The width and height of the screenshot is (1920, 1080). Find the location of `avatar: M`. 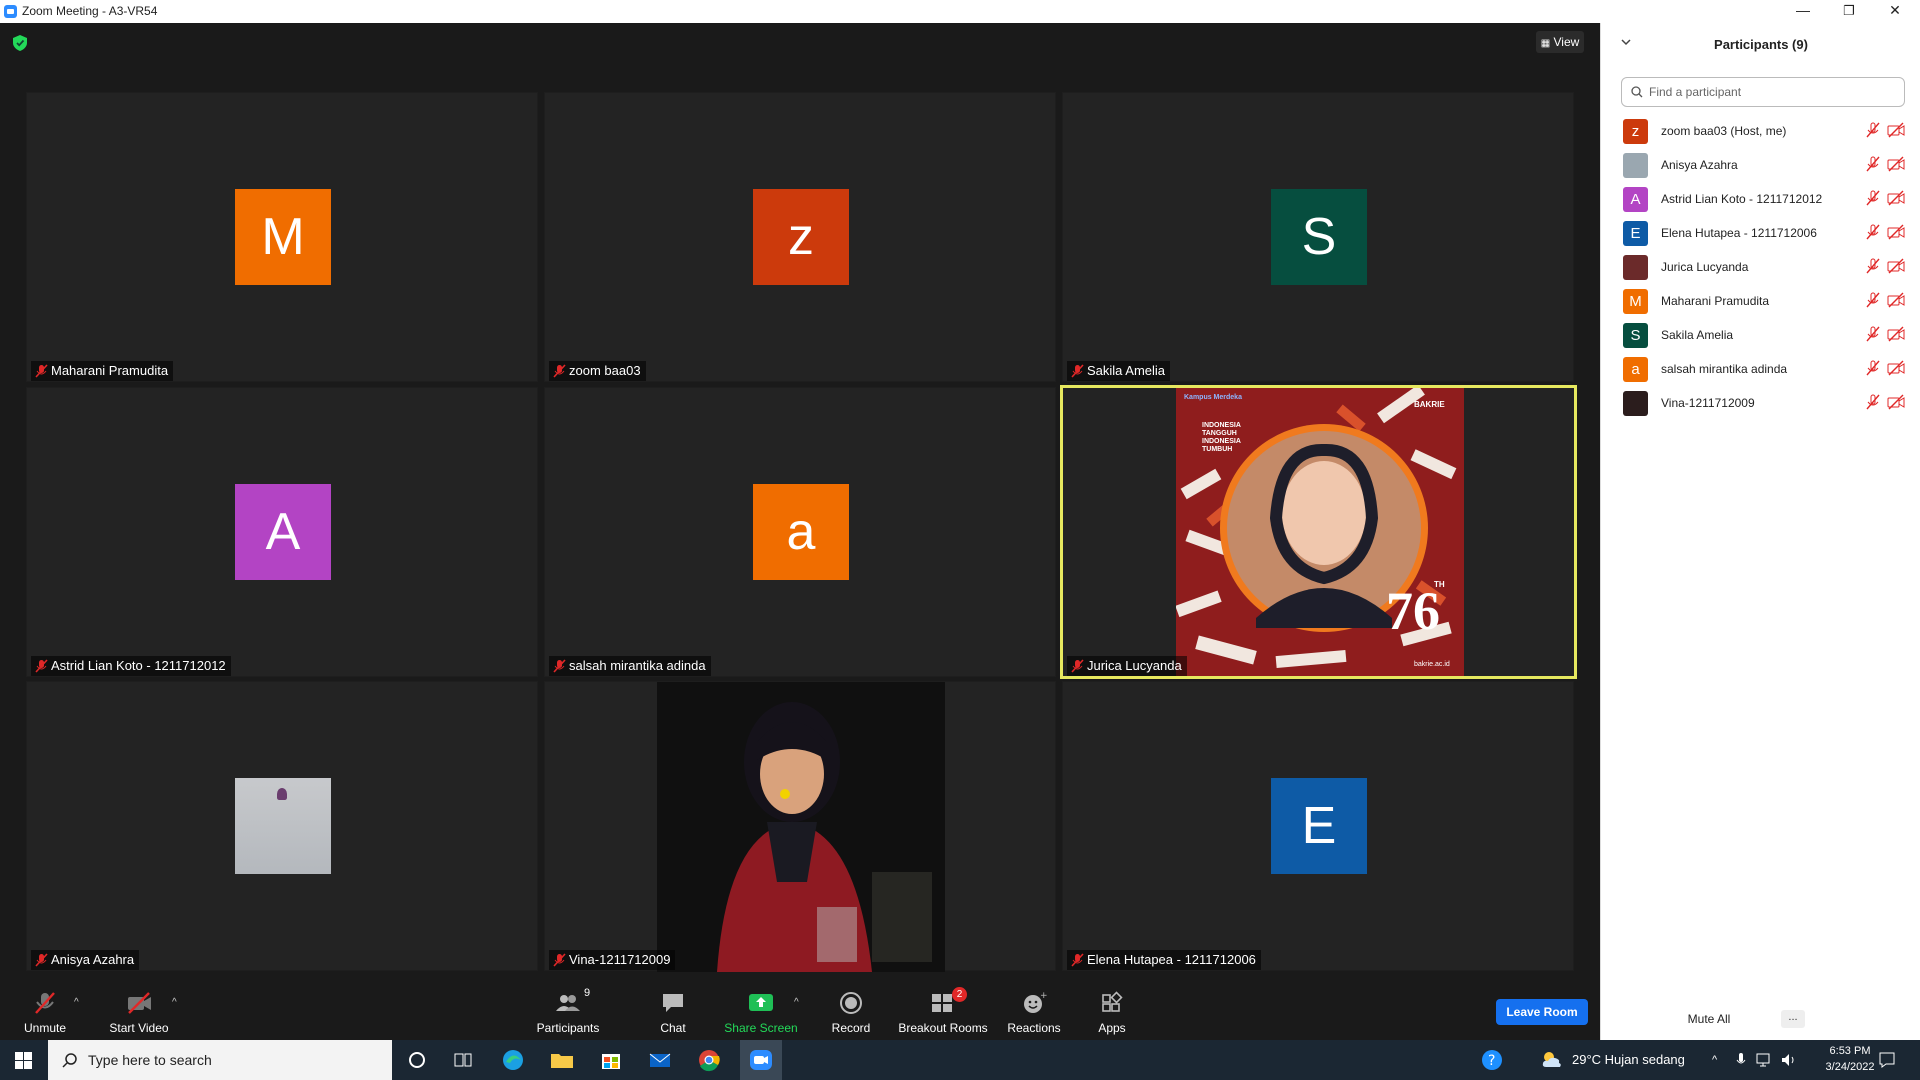

avatar: M is located at coordinates (283, 237).